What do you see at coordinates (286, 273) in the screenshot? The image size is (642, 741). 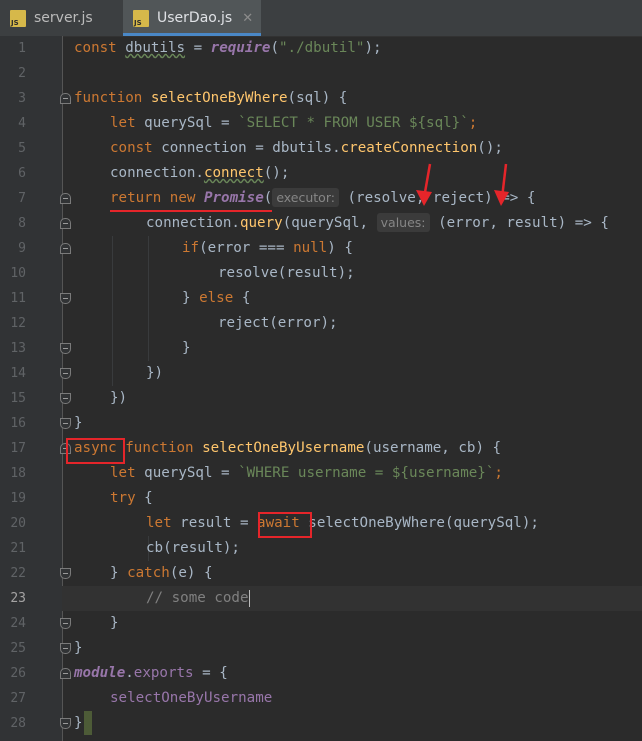 I see `code-line: resolve(result);` at bounding box center [286, 273].